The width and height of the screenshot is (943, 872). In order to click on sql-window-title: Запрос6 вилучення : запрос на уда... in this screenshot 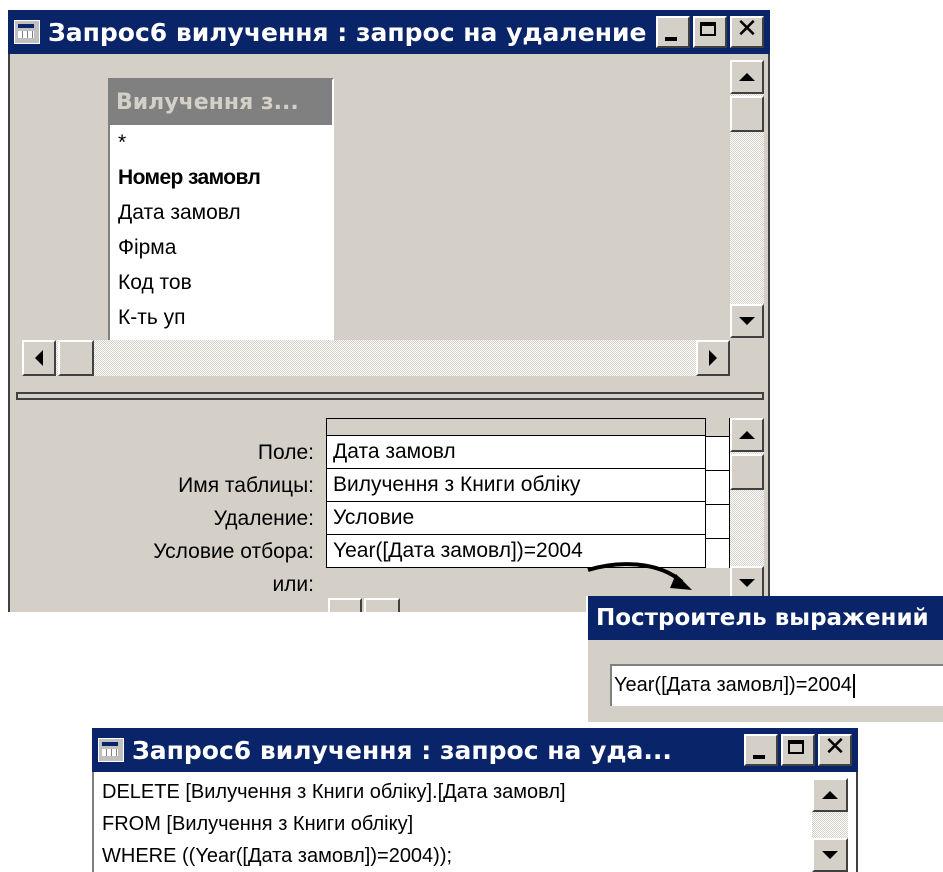, I will do `click(402, 750)`.